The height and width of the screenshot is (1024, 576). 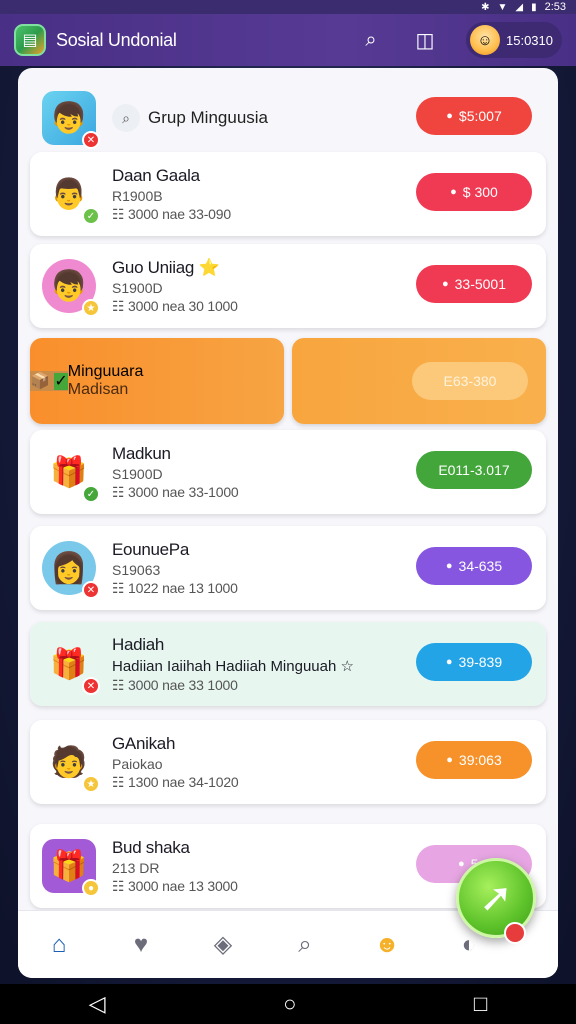 I want to click on amount-label: 33-5001, so click(x=480, y=284).